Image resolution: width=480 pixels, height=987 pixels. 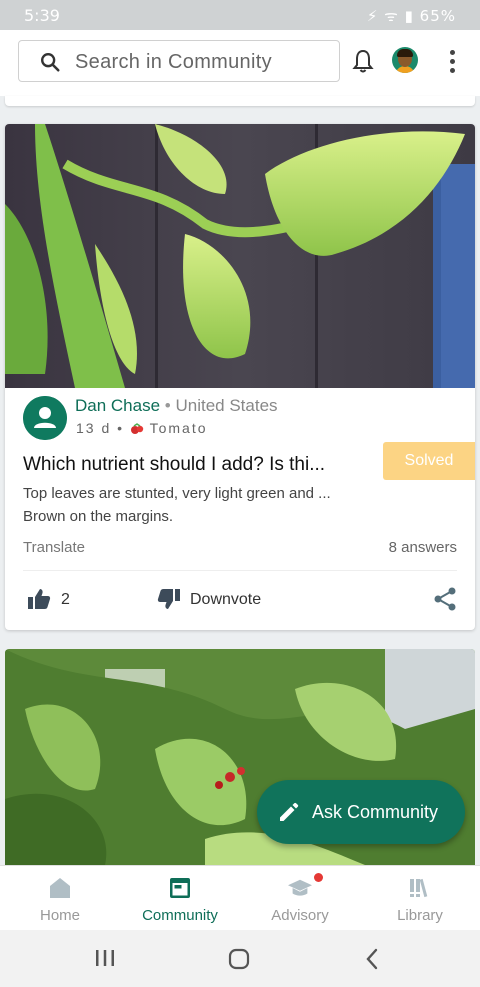 I want to click on graduation-cap-icon, so click(x=300, y=887).